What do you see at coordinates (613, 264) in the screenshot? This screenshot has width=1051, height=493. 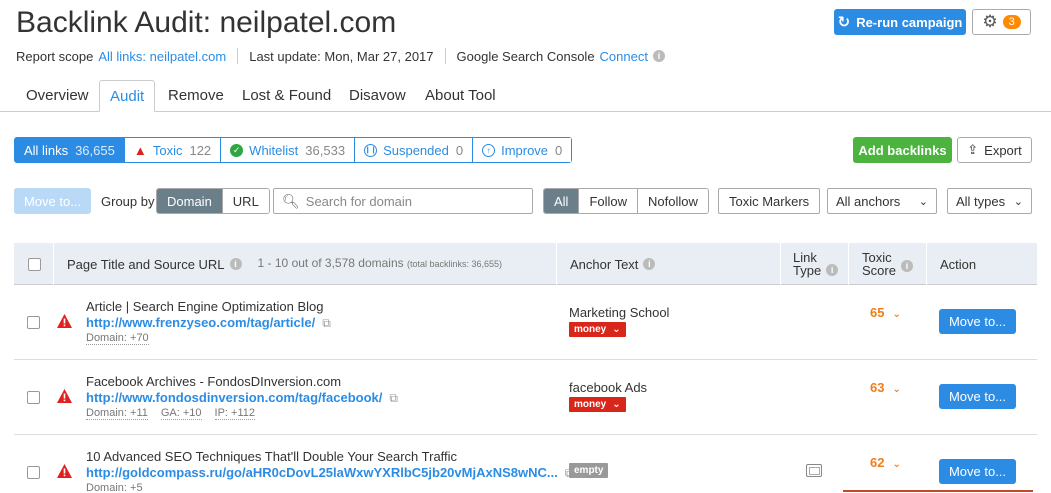 I see `header-anchor-text: Anchor Text i` at bounding box center [613, 264].